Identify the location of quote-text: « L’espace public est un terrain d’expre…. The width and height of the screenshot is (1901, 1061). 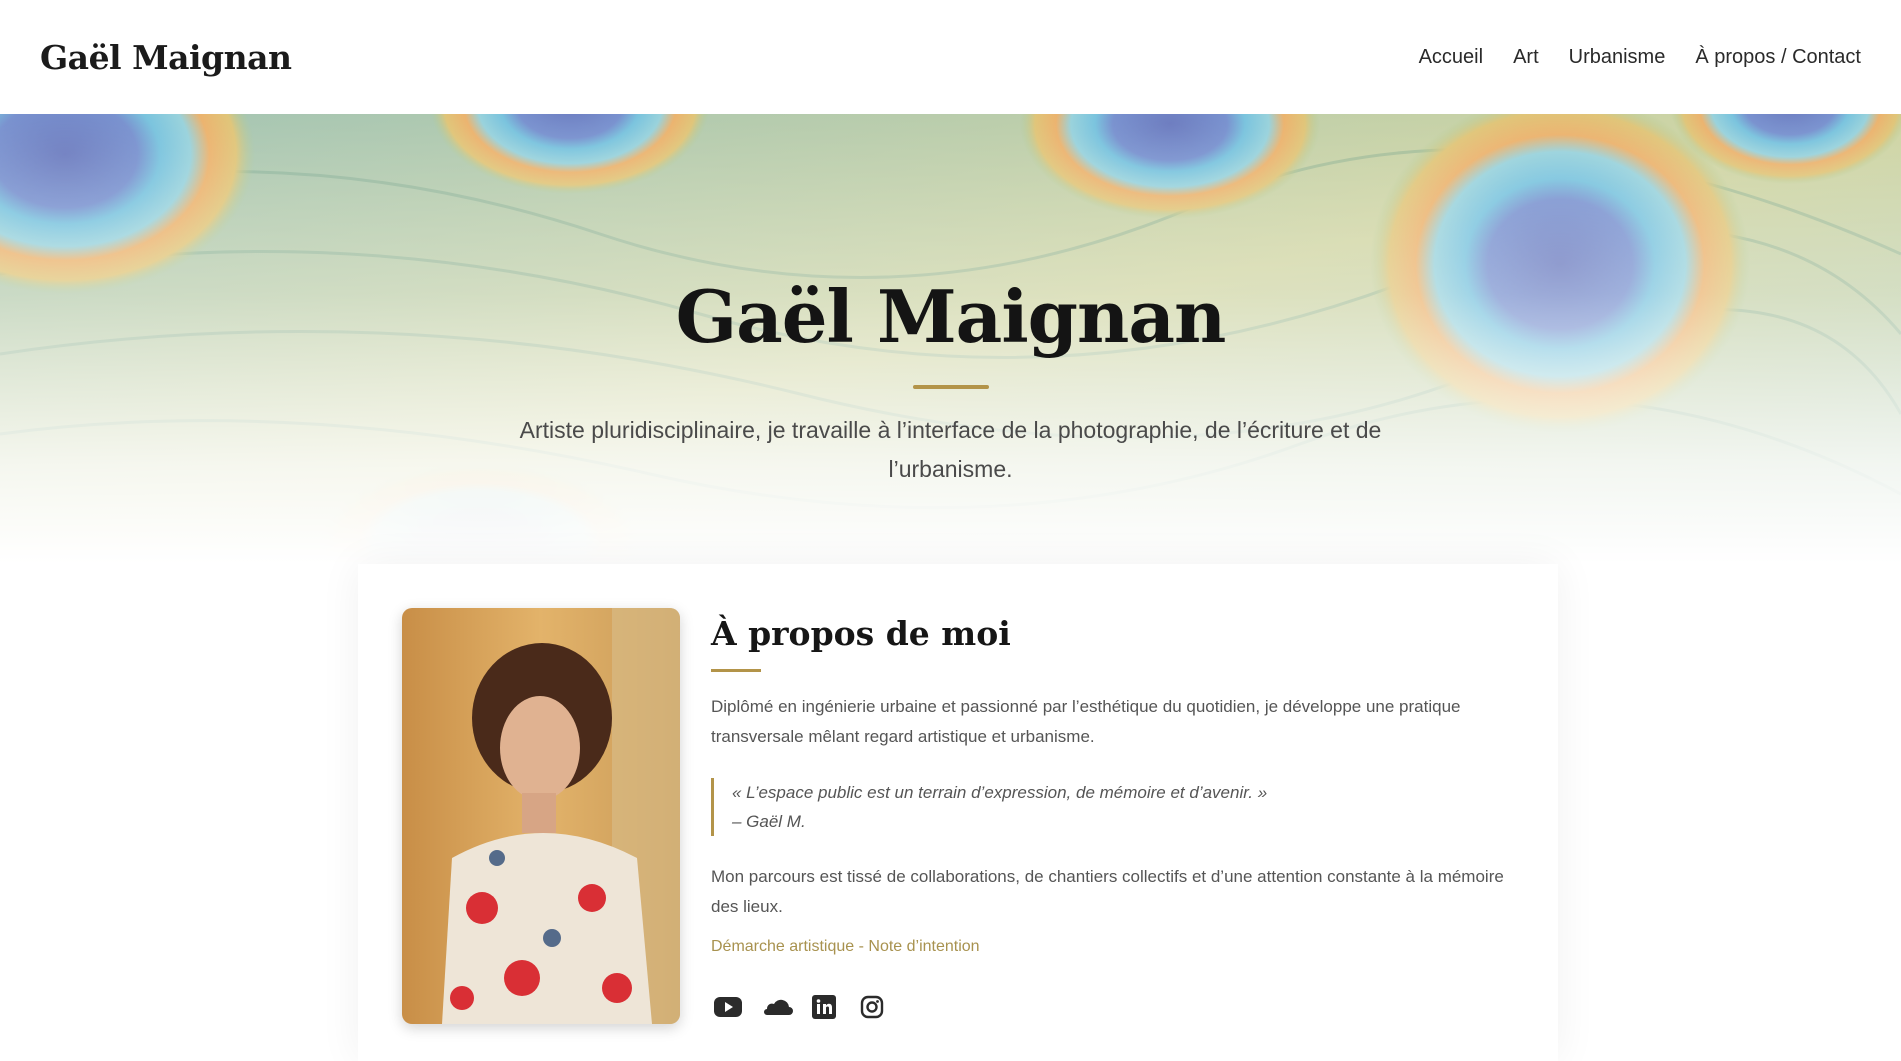
(1000, 792).